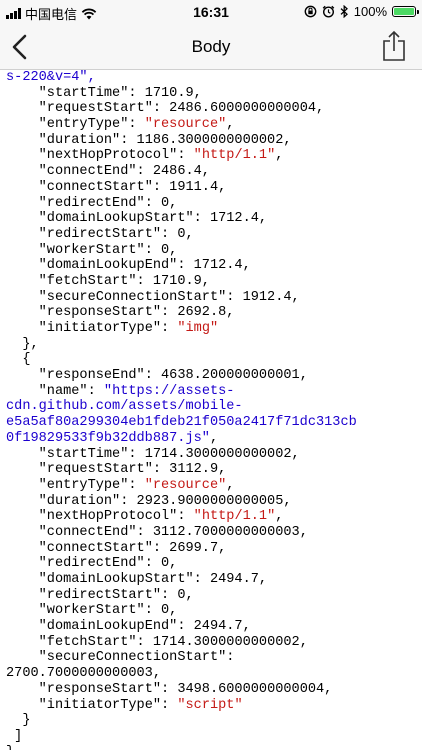 The height and width of the screenshot is (750, 422). I want to click on json-key: "domainLookupEnd", so click(108, 266).